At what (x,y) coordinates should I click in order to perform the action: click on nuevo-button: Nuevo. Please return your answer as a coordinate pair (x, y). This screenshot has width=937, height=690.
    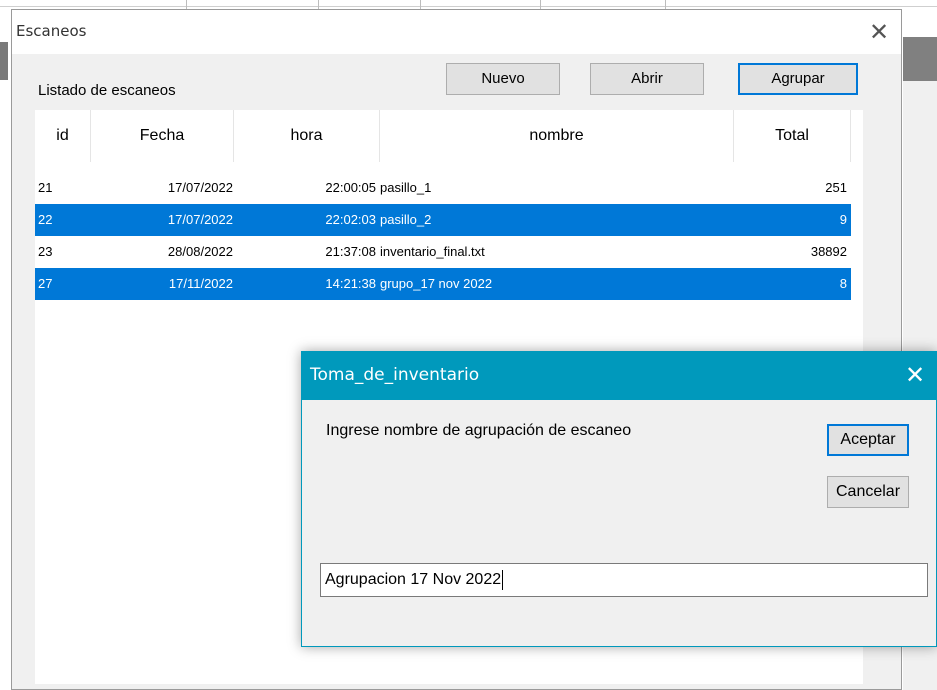
    Looking at the image, I should click on (503, 79).